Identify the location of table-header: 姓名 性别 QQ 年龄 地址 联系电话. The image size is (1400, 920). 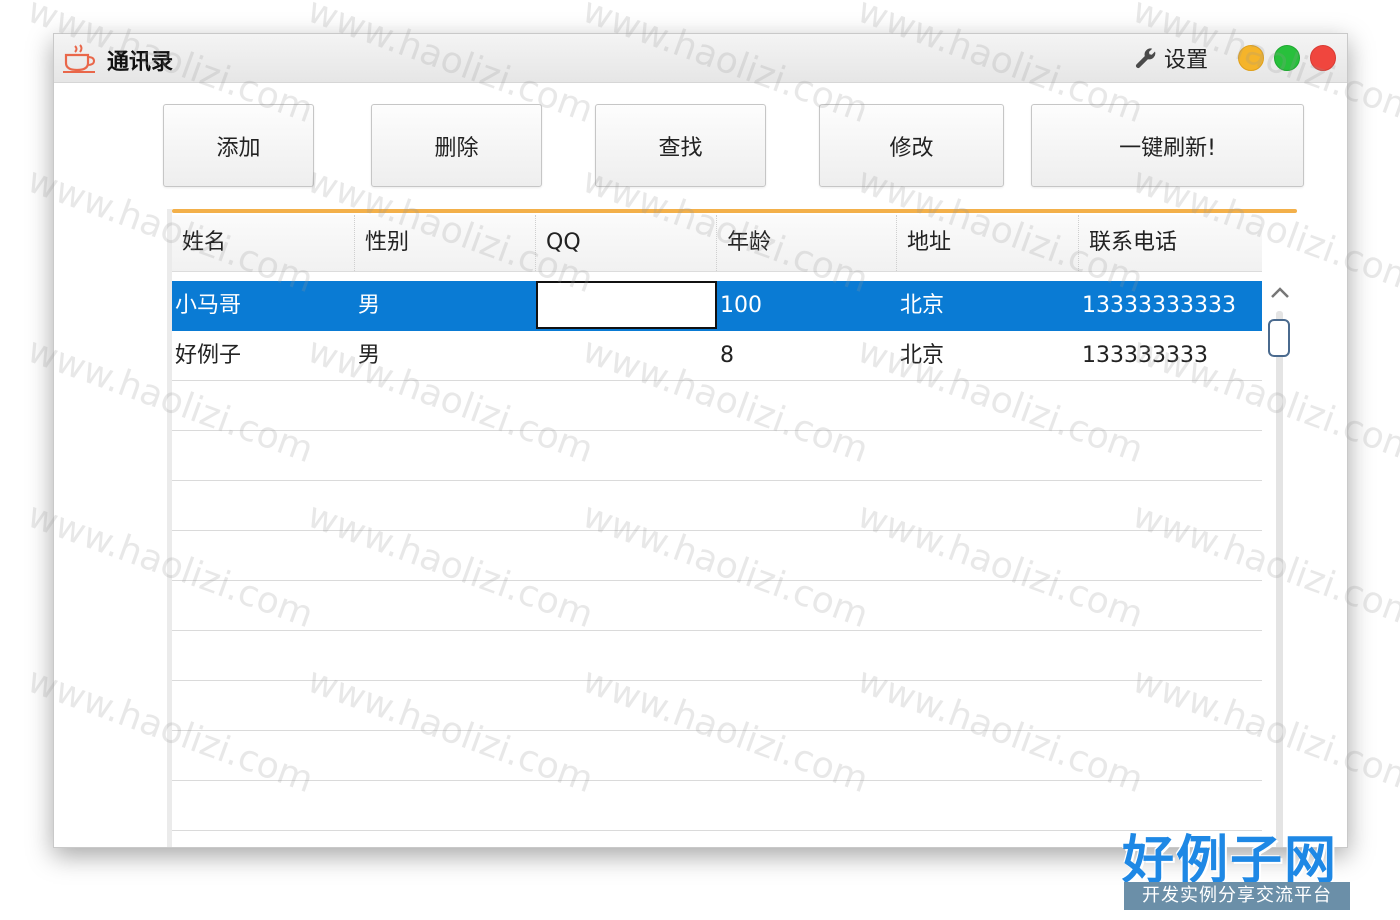
(717, 243).